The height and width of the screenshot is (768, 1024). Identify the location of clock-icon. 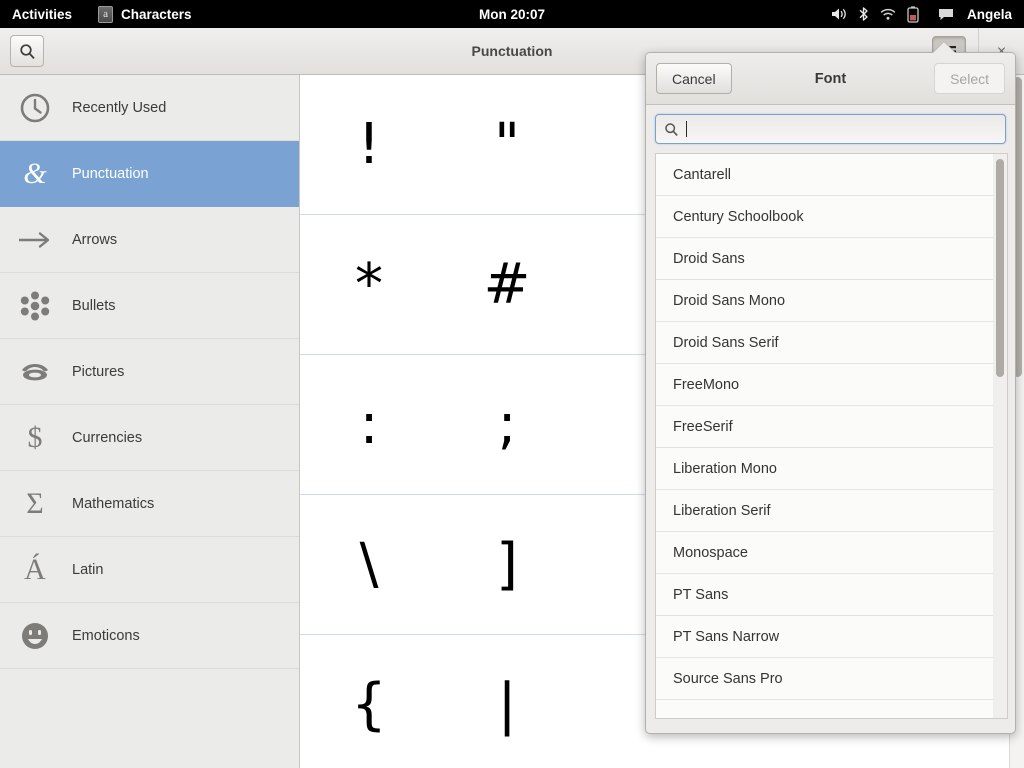
(35, 108).